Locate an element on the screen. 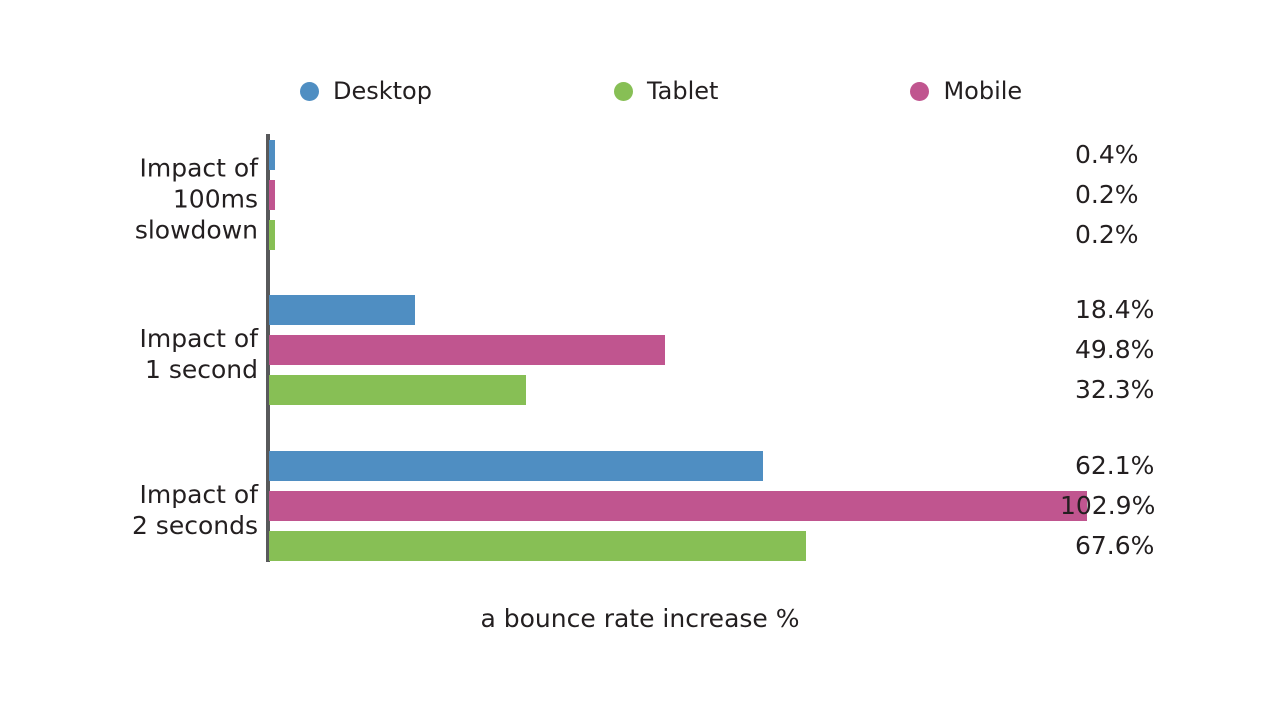 The width and height of the screenshot is (1280, 720). legend-marker-tablet is located at coordinates (623, 91).